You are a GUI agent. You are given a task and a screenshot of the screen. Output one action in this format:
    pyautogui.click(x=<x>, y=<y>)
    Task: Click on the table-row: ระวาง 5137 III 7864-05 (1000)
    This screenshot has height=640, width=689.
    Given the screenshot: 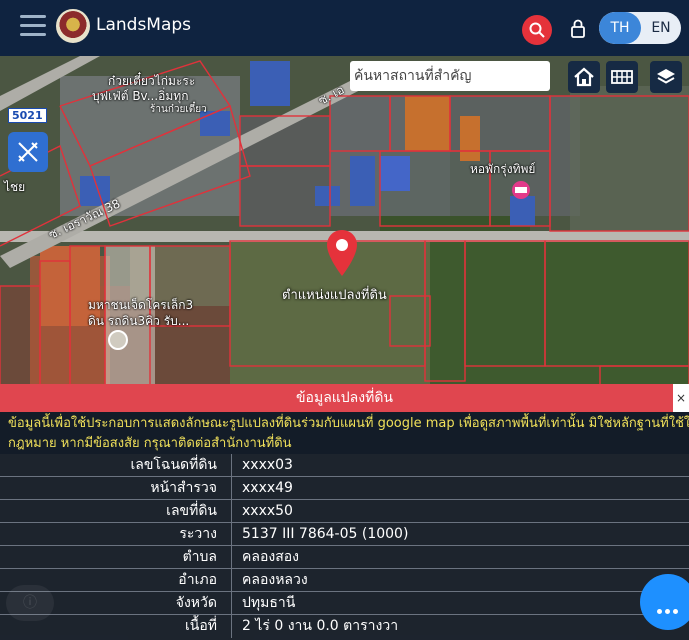 What is the action you would take?
    pyautogui.click(x=344, y=534)
    